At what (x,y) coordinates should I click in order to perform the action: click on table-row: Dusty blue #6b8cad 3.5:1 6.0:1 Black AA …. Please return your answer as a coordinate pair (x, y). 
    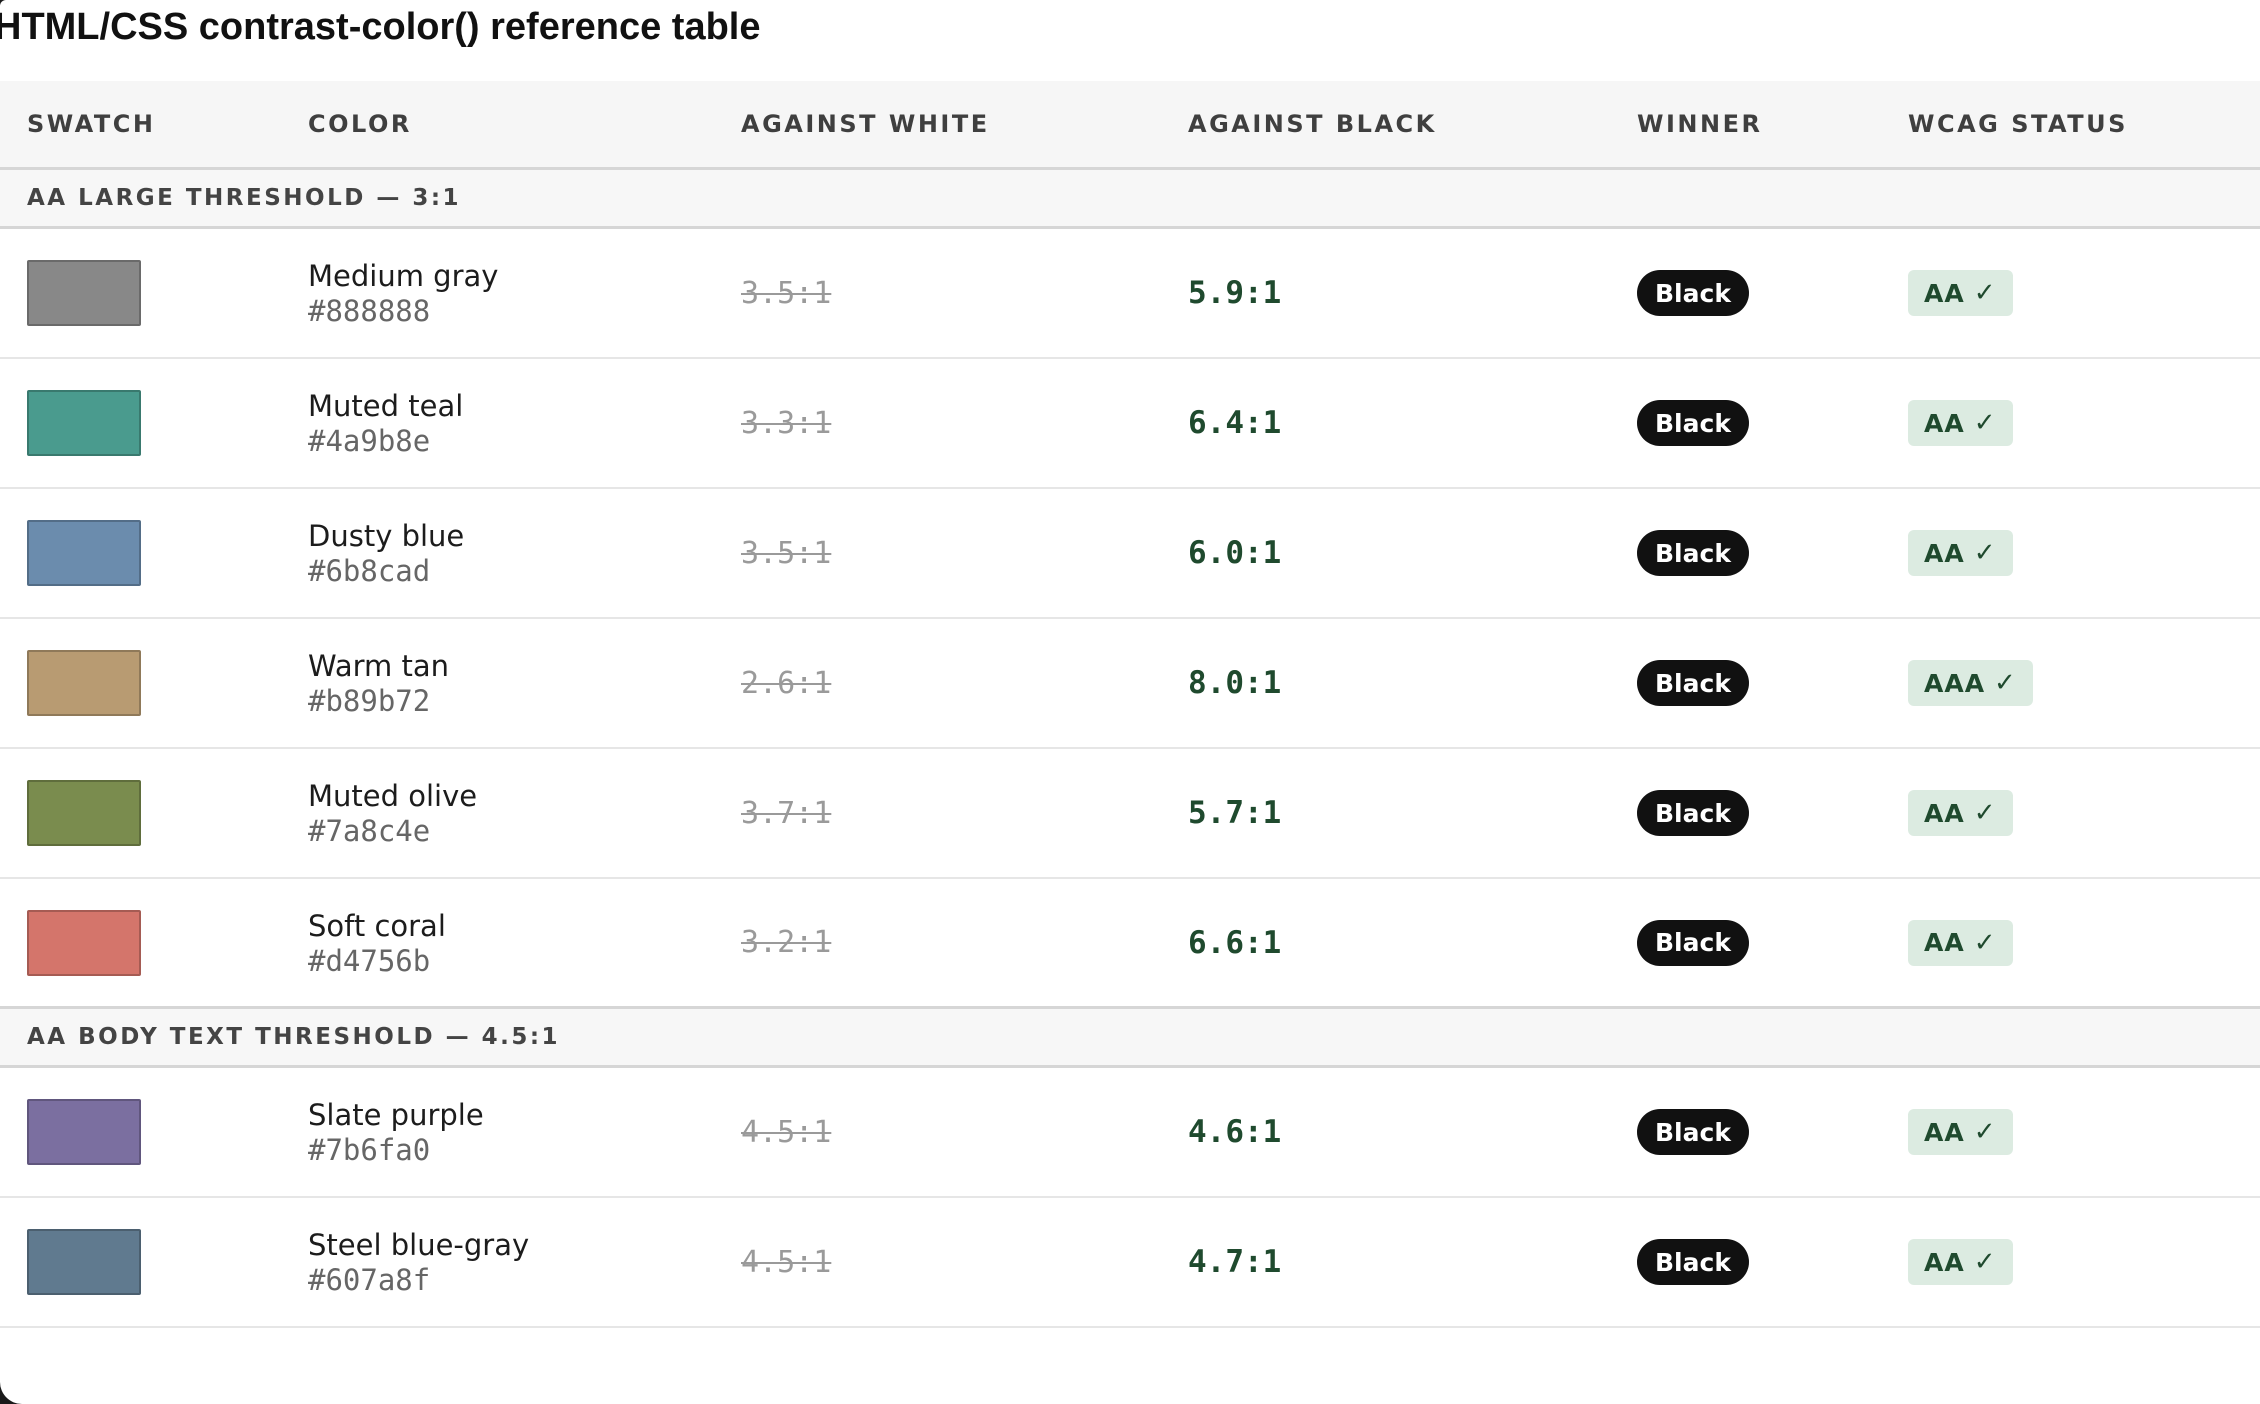
    Looking at the image, I should click on (1130, 554).